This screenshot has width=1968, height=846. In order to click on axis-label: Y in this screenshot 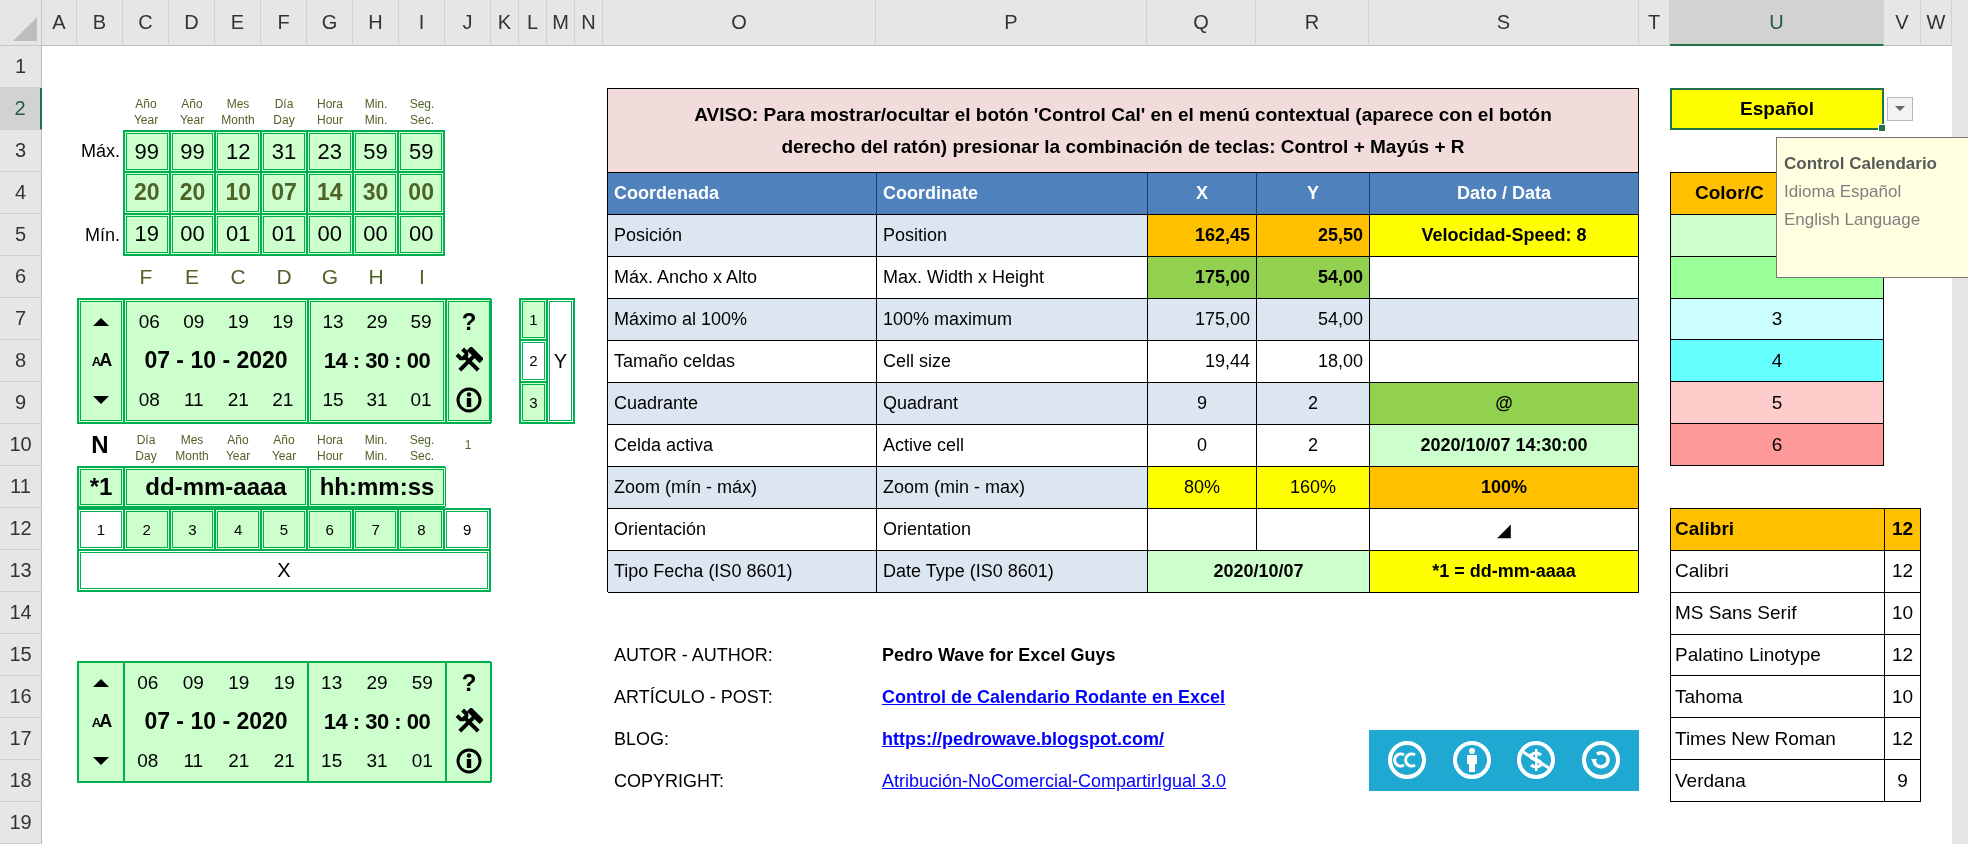, I will do `click(560, 361)`.